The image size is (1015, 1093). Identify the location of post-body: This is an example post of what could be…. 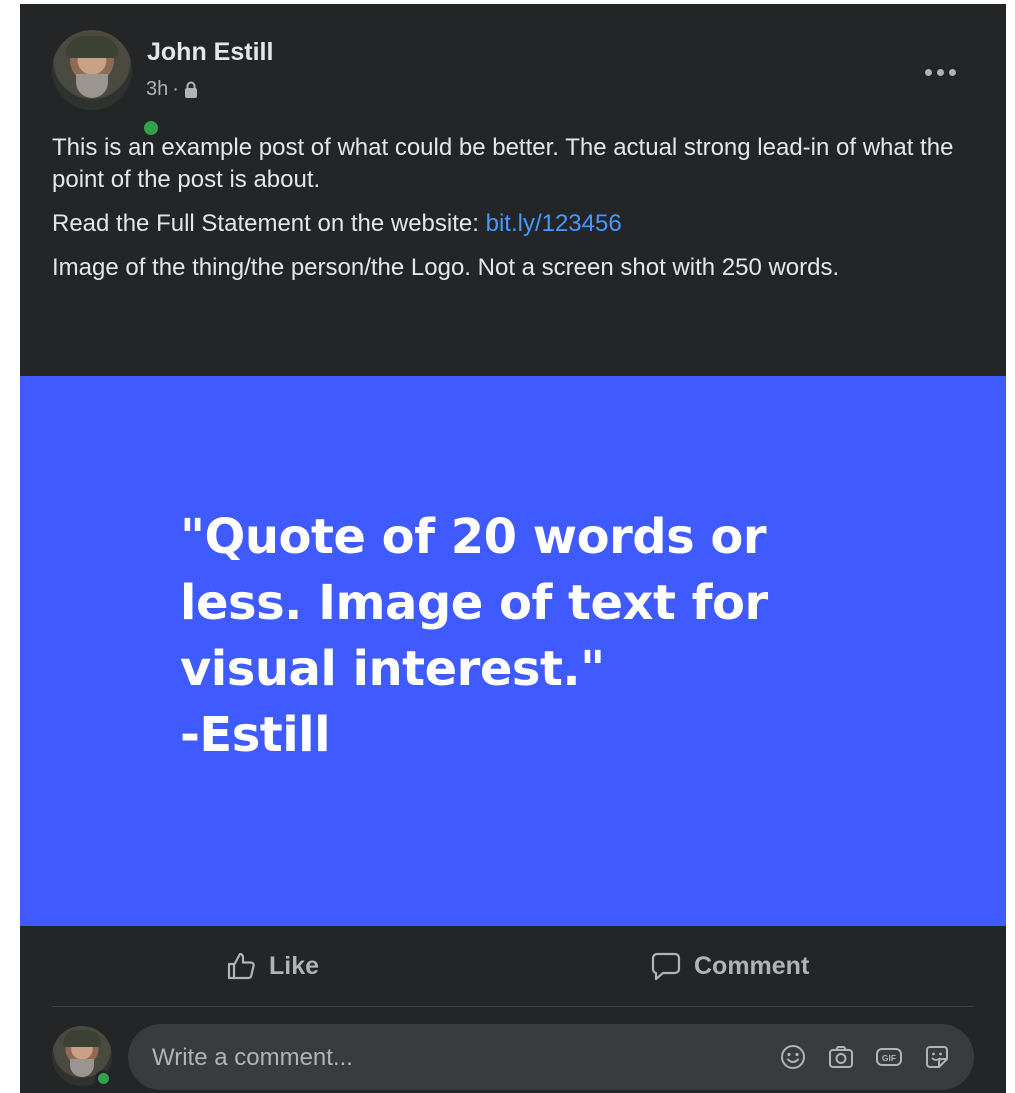
(512, 214).